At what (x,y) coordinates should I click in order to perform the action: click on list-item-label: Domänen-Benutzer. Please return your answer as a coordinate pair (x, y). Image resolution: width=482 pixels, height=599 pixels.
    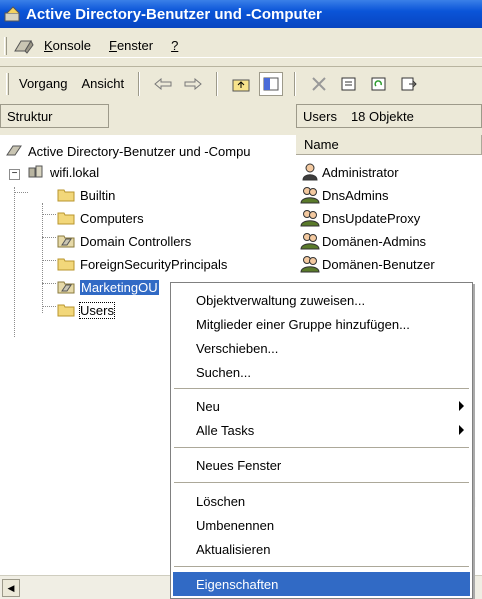
    Looking at the image, I should click on (378, 264).